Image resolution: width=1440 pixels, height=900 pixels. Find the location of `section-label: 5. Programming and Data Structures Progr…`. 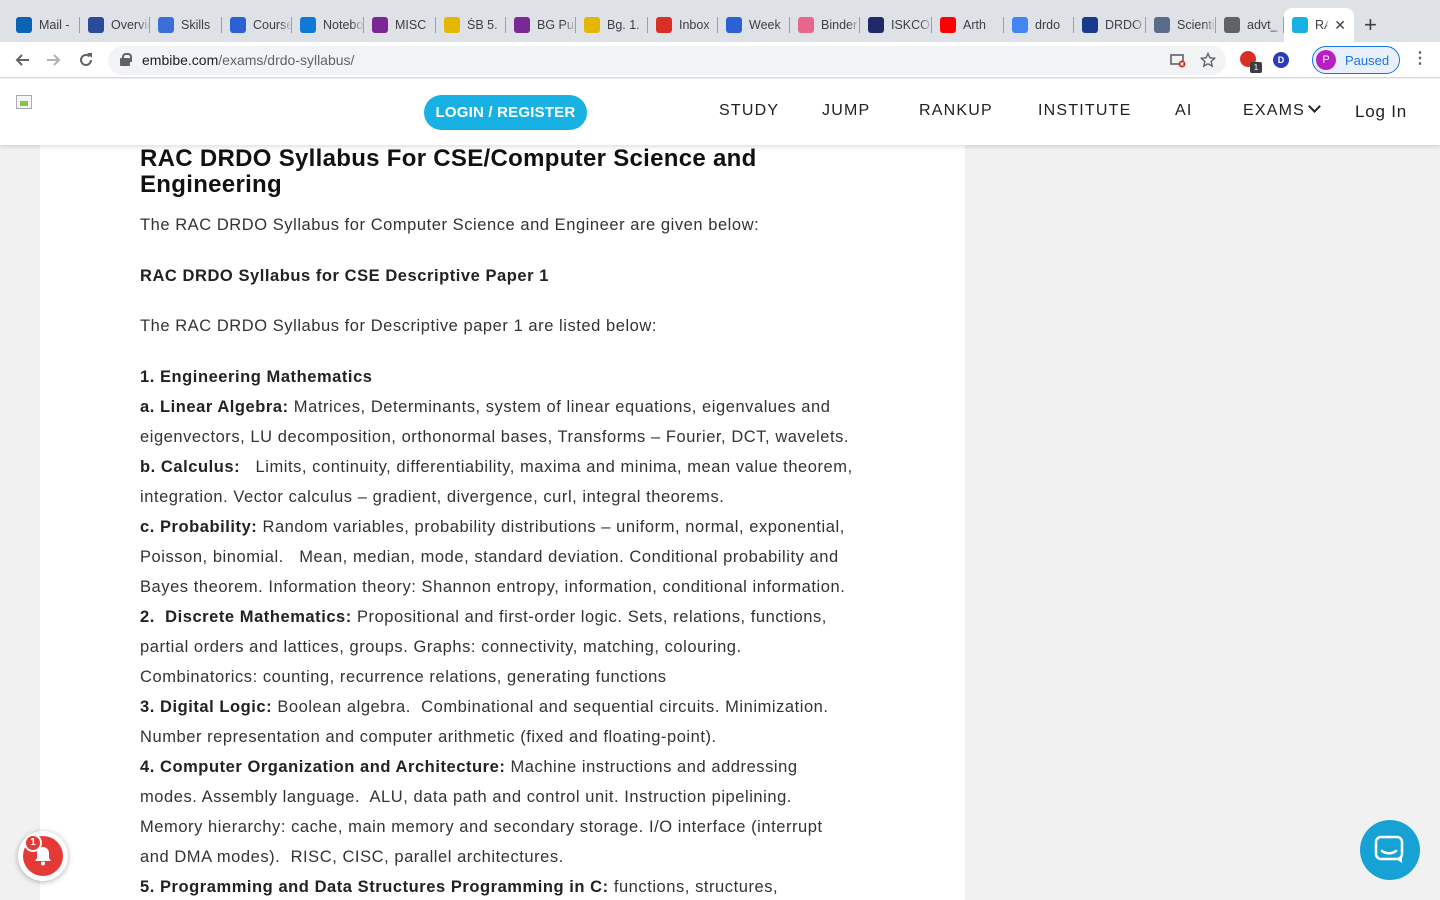

section-label: 5. Programming and Data Structures Progr… is located at coordinates (374, 887).